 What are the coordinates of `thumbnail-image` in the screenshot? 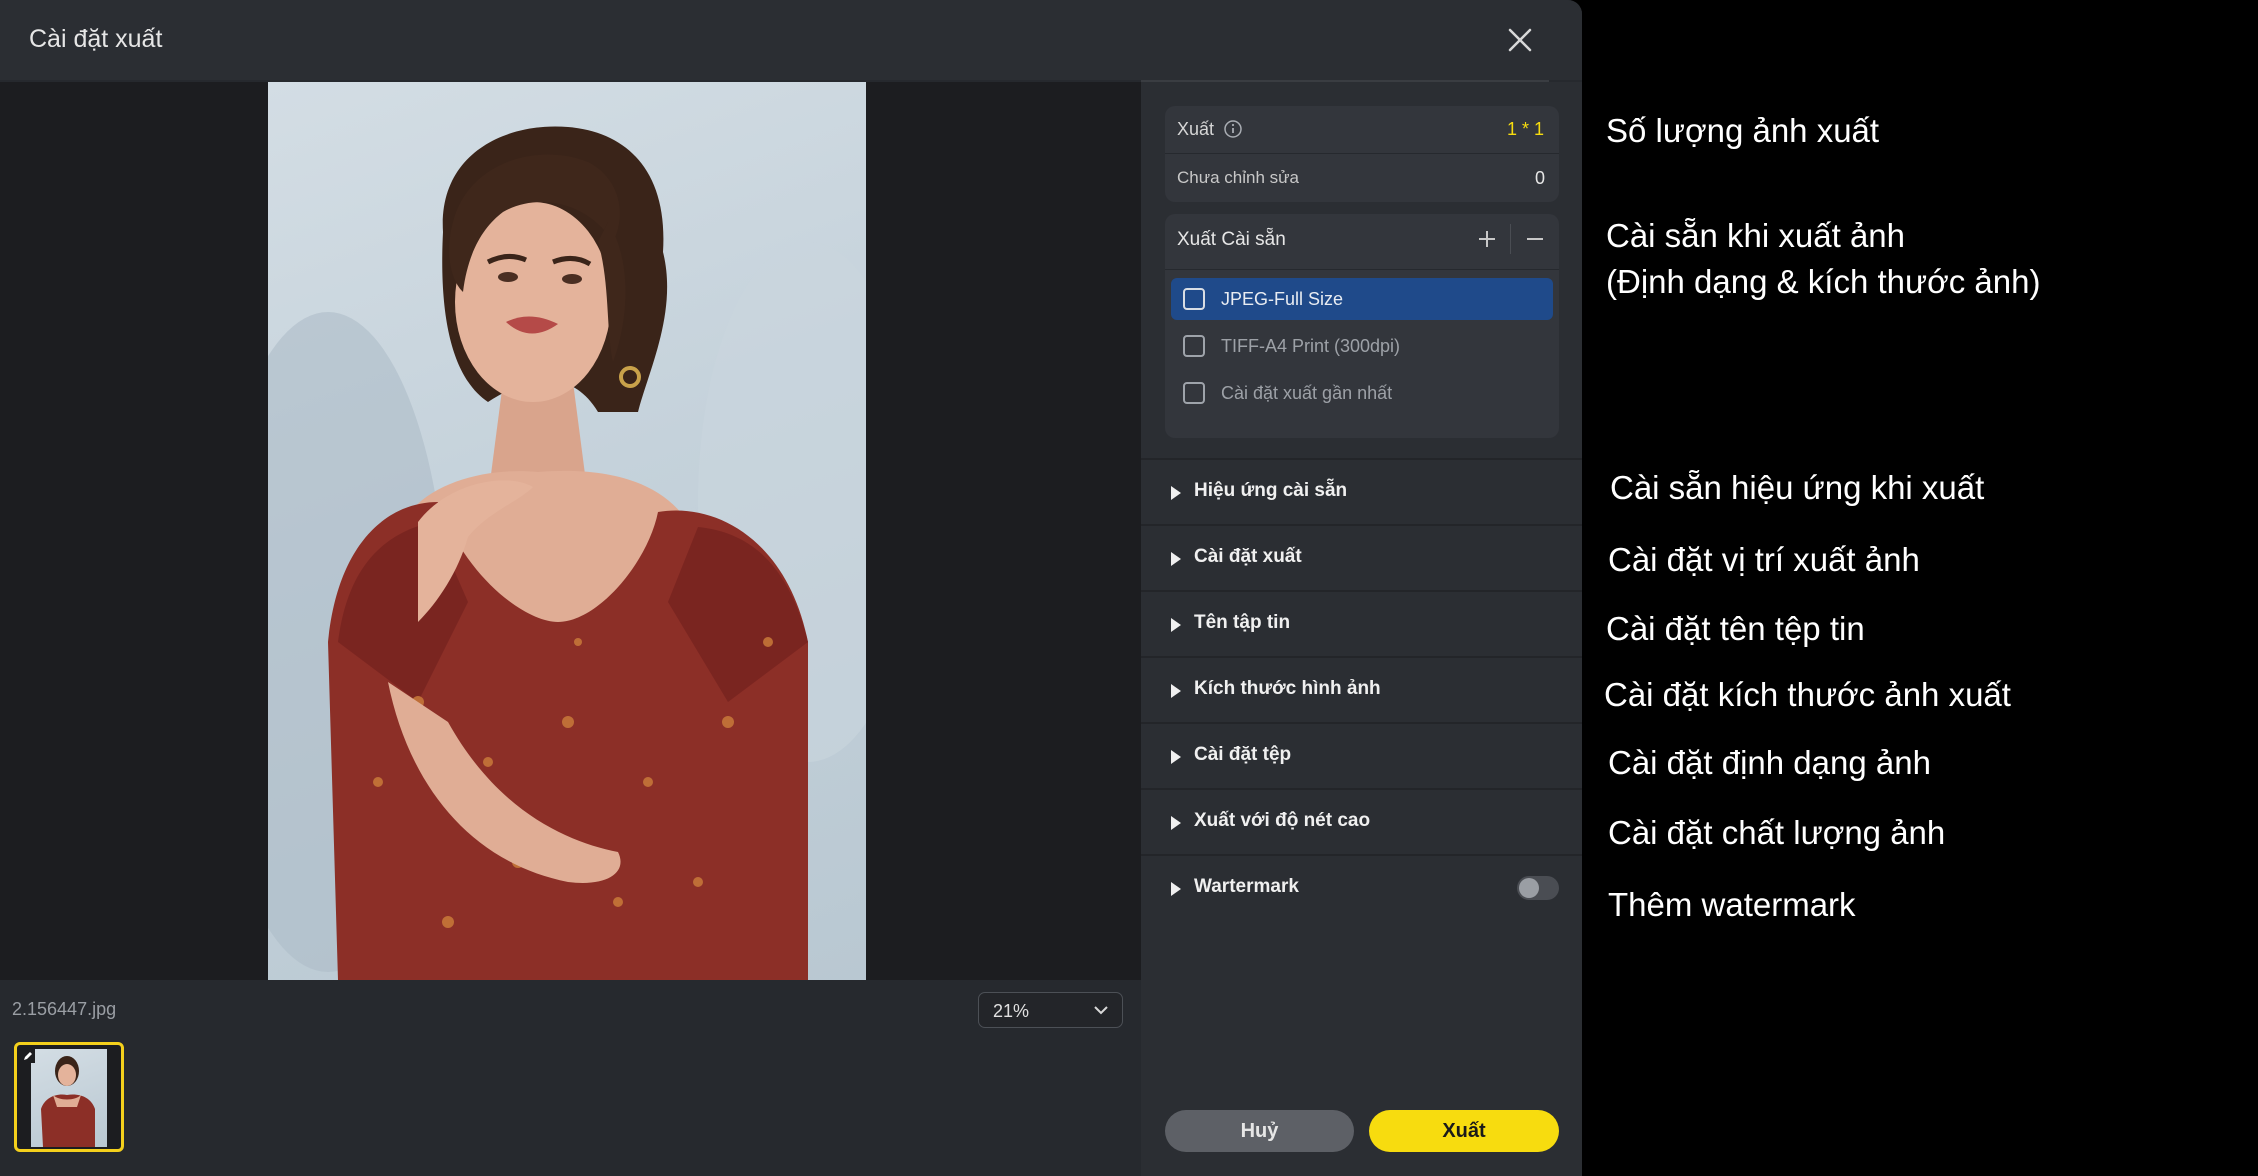 It's located at (69, 1098).